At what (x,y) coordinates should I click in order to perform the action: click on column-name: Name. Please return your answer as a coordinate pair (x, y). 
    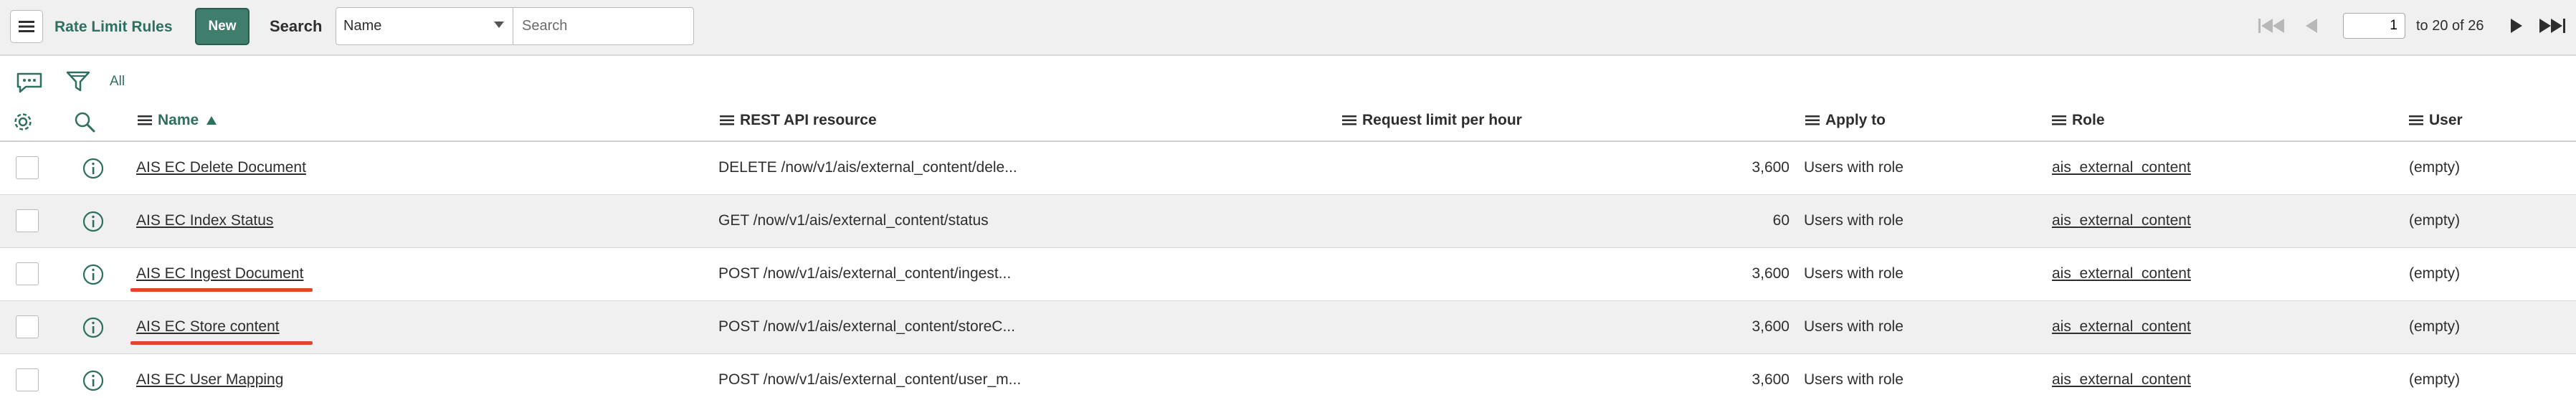
    Looking at the image, I should click on (177, 120).